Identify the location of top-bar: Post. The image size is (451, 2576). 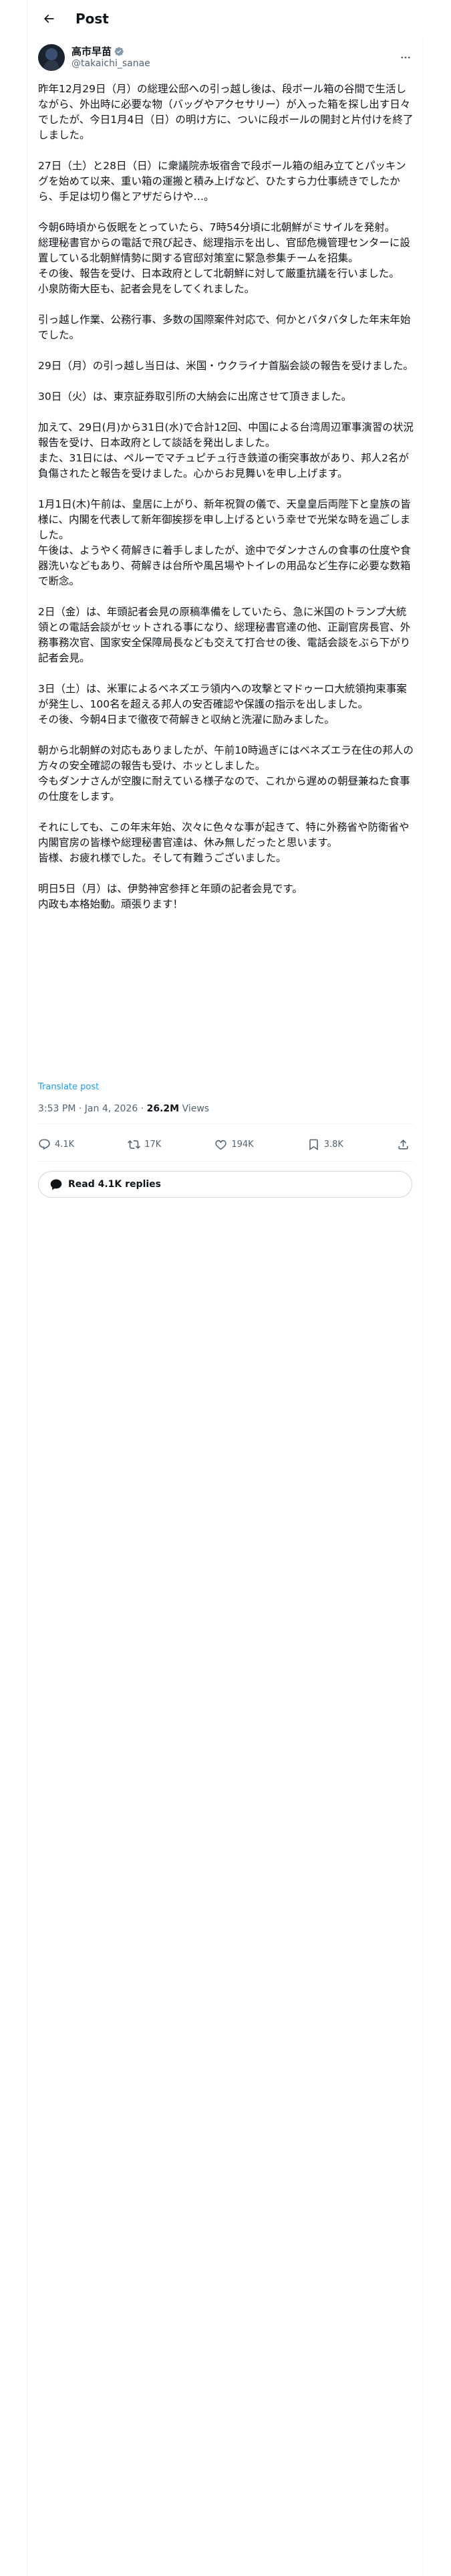
(225, 18).